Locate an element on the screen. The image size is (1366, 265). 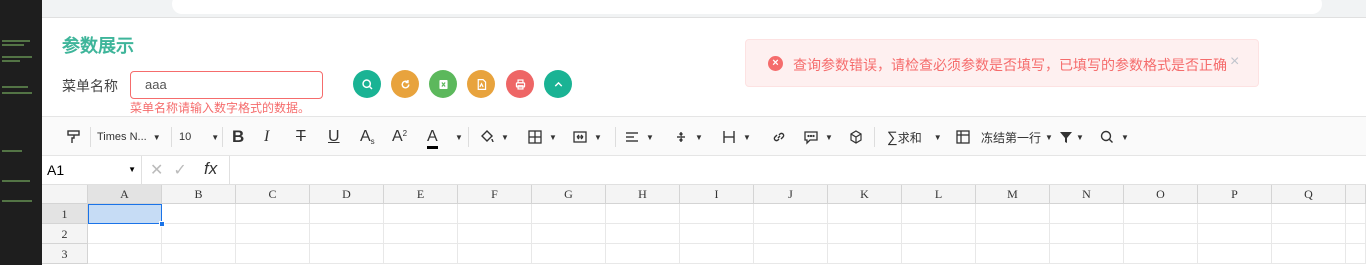
column-header: K is located at coordinates (865, 194).